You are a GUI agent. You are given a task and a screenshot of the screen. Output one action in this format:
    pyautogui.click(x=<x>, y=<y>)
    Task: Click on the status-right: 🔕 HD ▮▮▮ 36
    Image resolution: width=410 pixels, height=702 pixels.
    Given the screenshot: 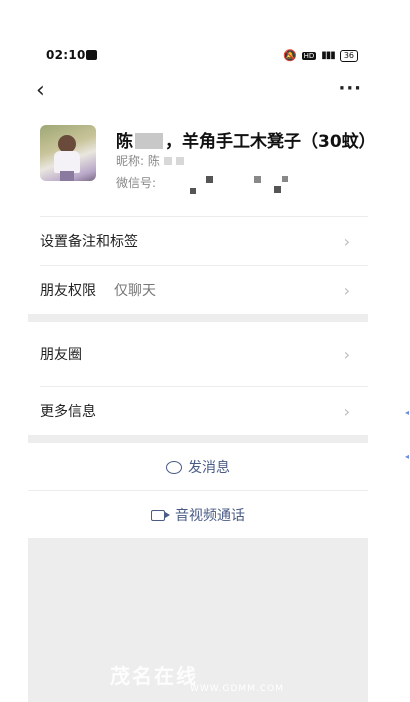 What is the action you would take?
    pyautogui.click(x=320, y=55)
    